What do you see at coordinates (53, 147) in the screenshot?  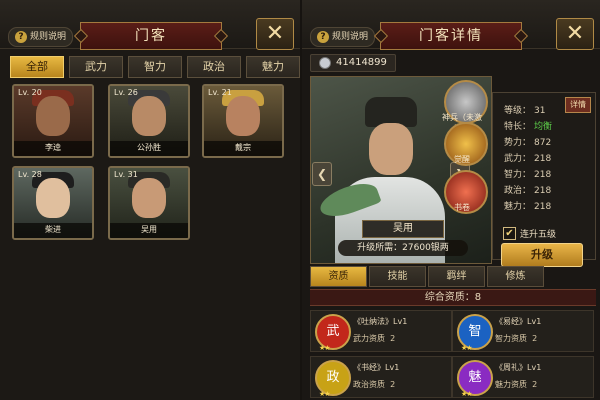 I see `hero-name: 李逵` at bounding box center [53, 147].